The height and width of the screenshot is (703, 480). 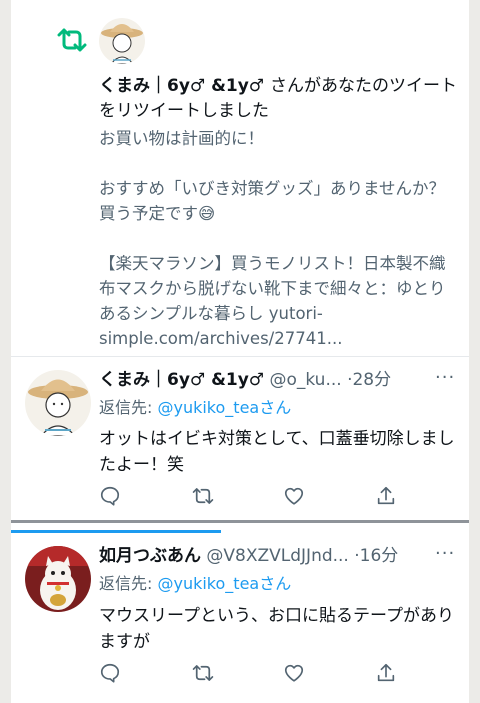 What do you see at coordinates (277, 452) in the screenshot?
I see `tweet-text: オットはイビキ対策として、口蓋垂切除しましたよー！笑` at bounding box center [277, 452].